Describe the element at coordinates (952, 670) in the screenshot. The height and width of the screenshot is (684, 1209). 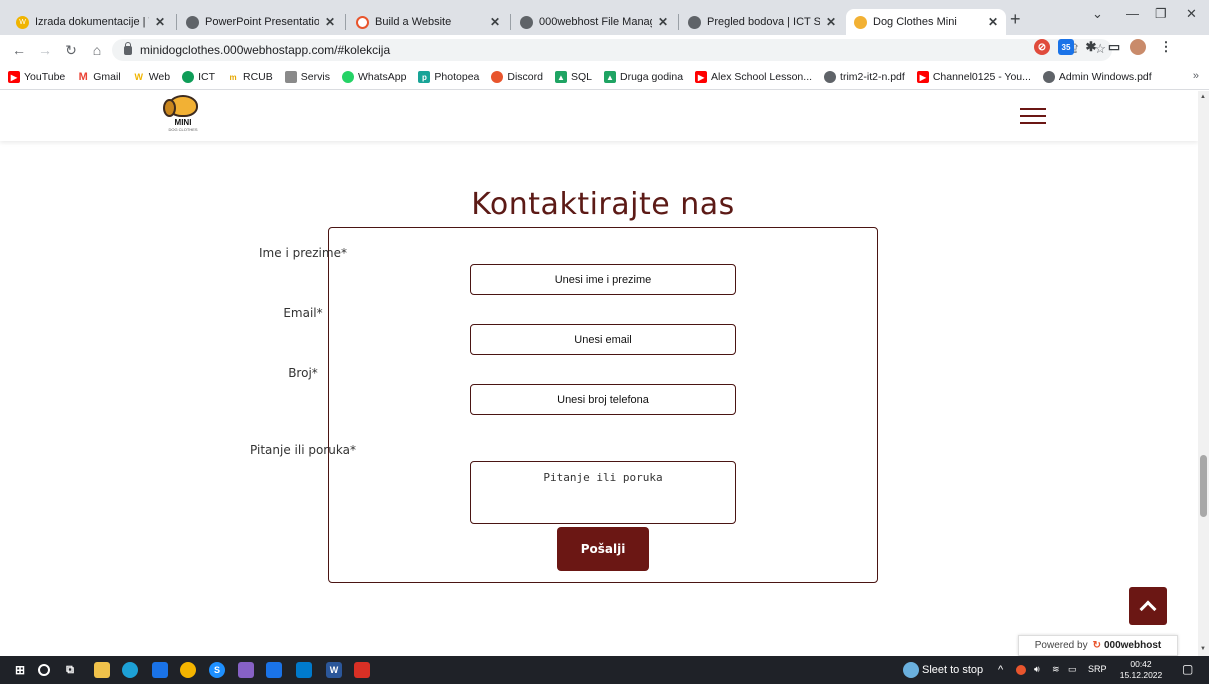
I see `weather-text: Sleet to stop` at that location.